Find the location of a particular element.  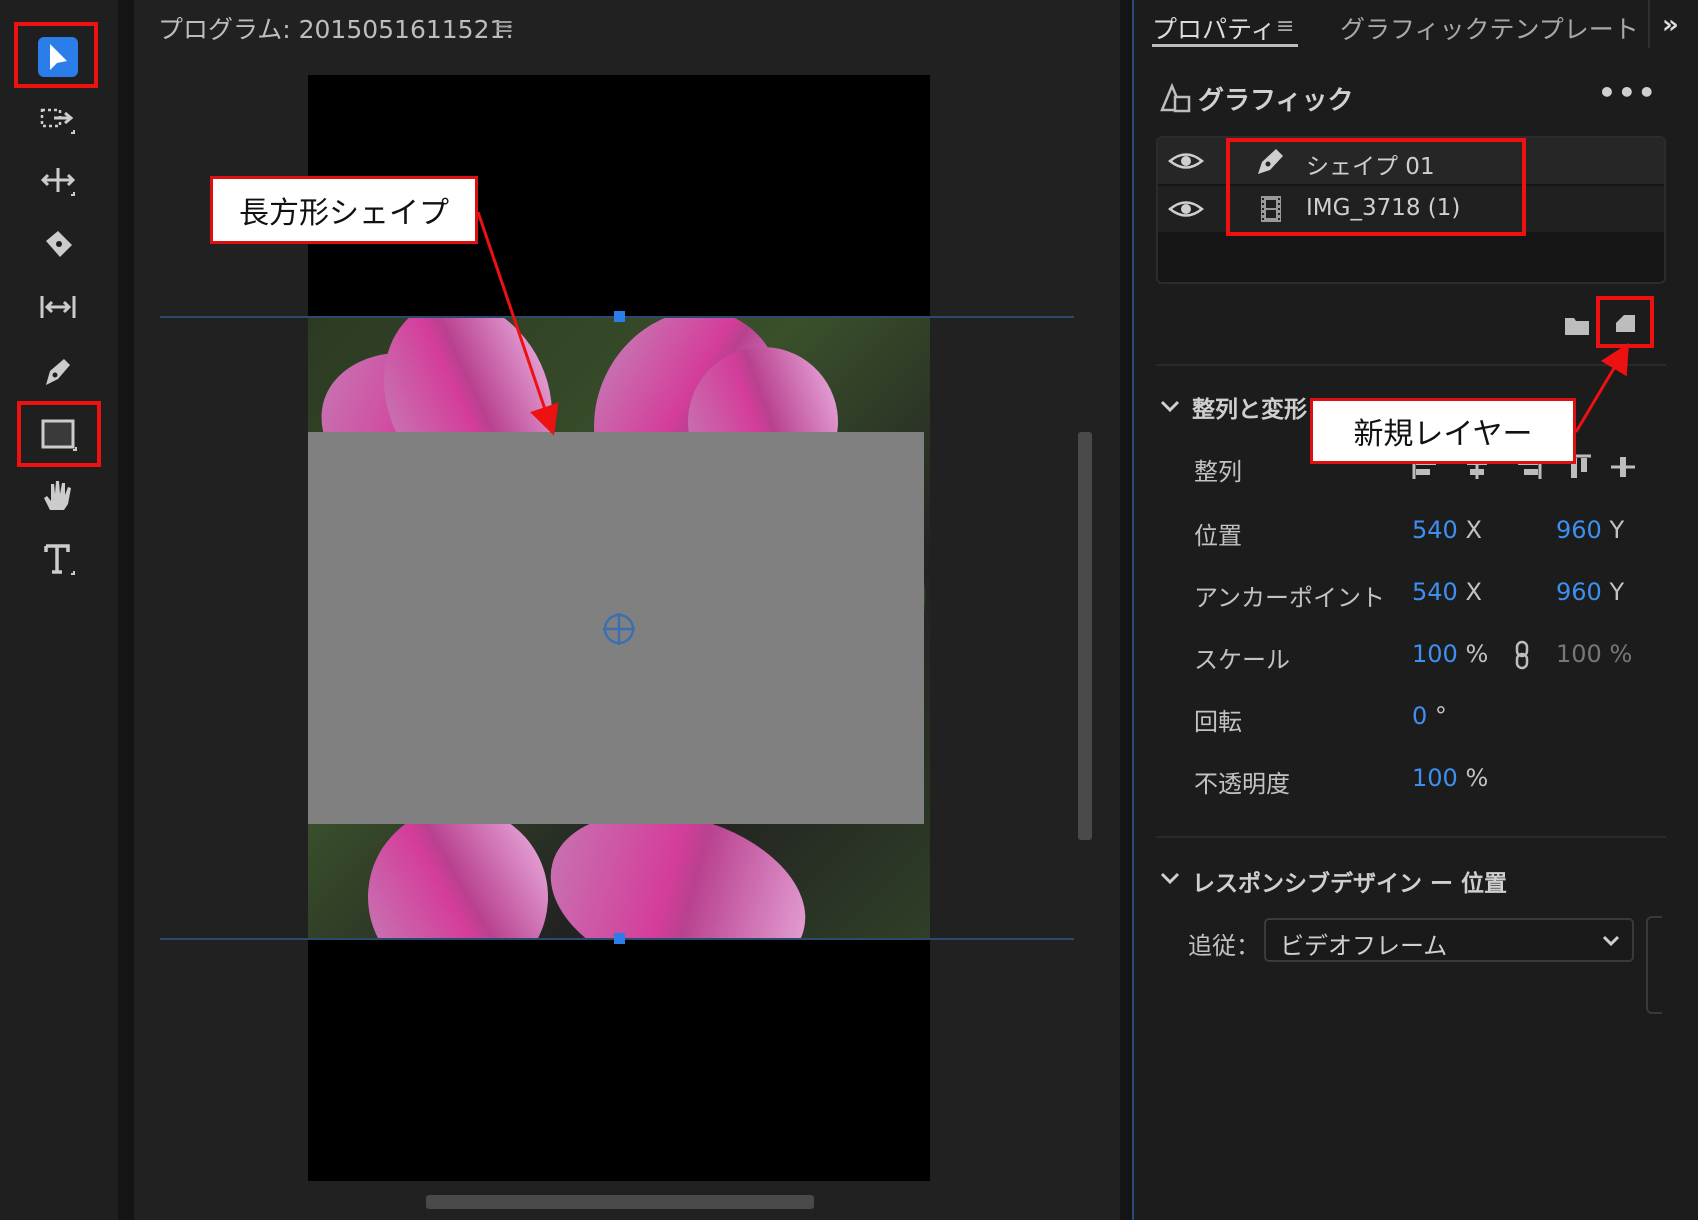

track-select-icon is located at coordinates (57, 121).